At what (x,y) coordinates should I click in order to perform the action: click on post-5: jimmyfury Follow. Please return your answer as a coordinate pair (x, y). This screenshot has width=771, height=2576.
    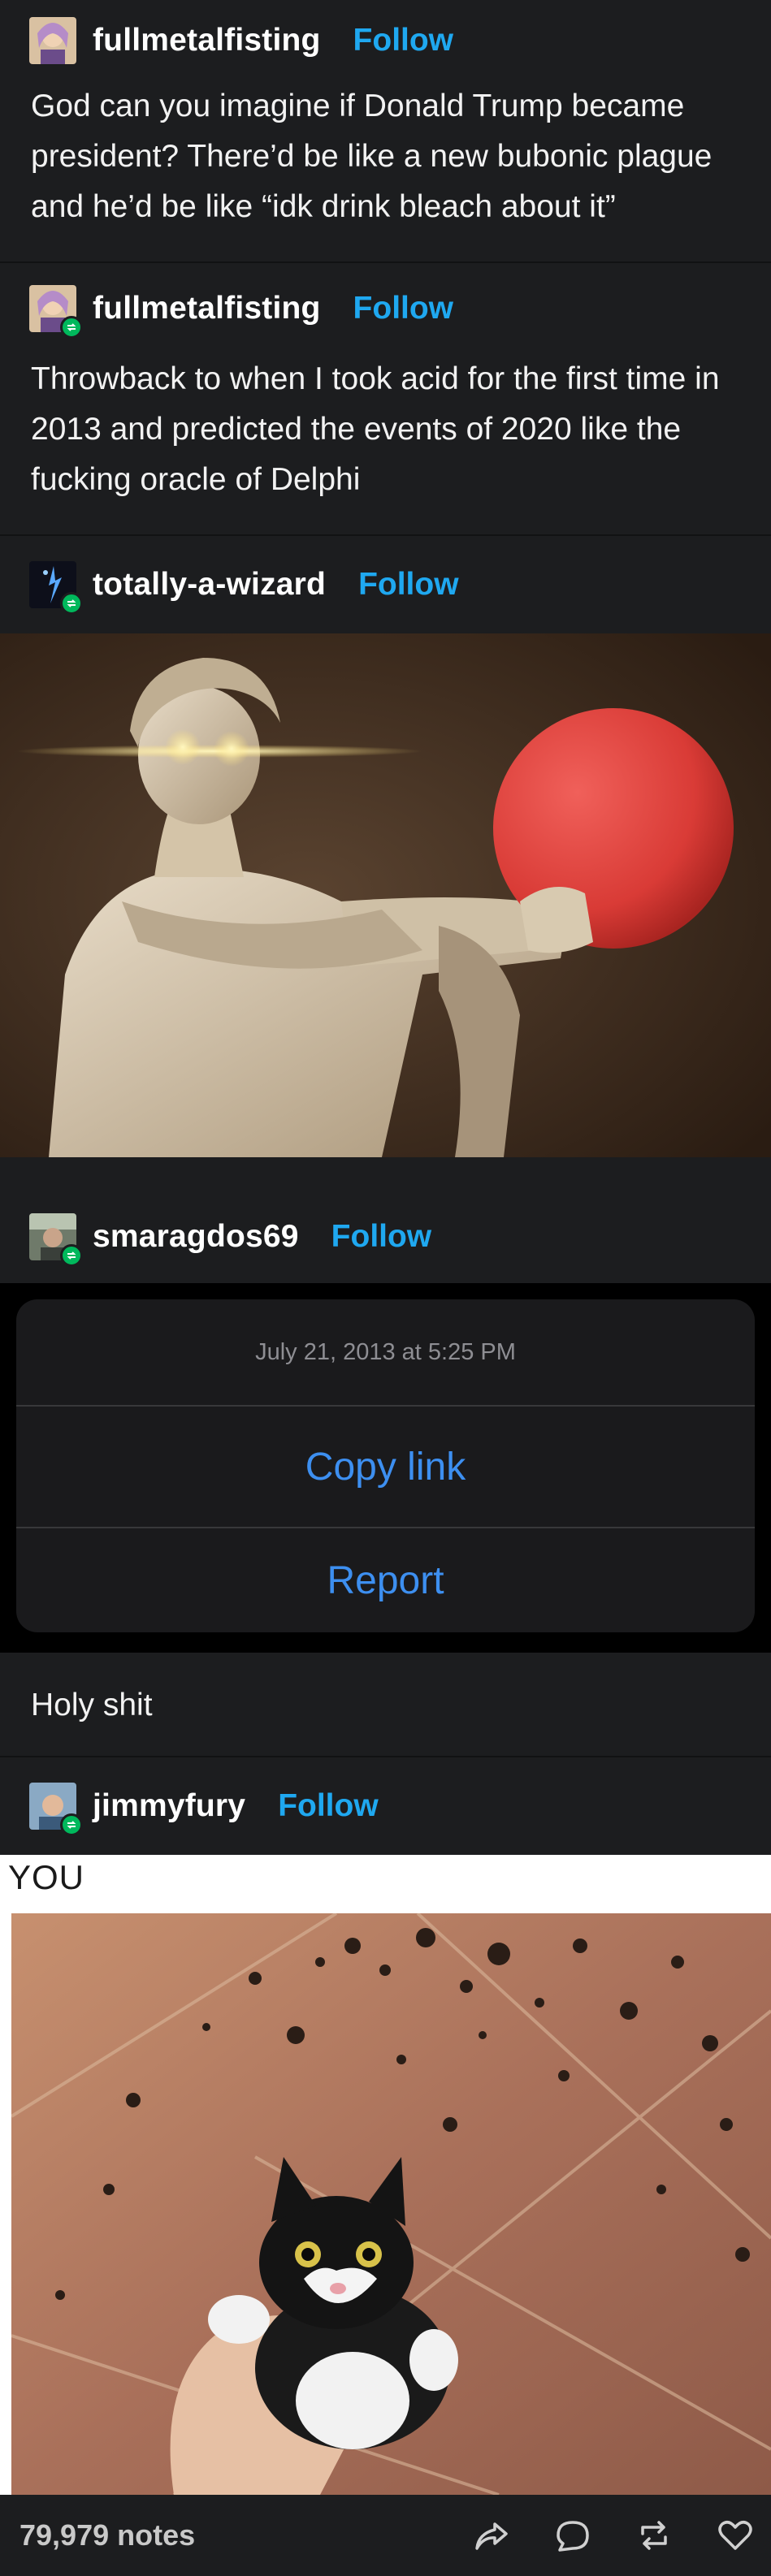
    Looking at the image, I should click on (385, 1806).